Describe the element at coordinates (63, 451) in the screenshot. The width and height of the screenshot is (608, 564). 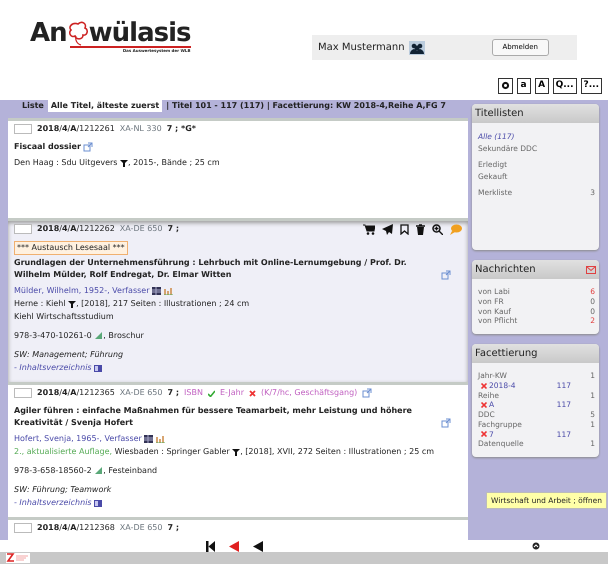
I see `edition-text: 2., aktualisierte Auflage,` at that location.